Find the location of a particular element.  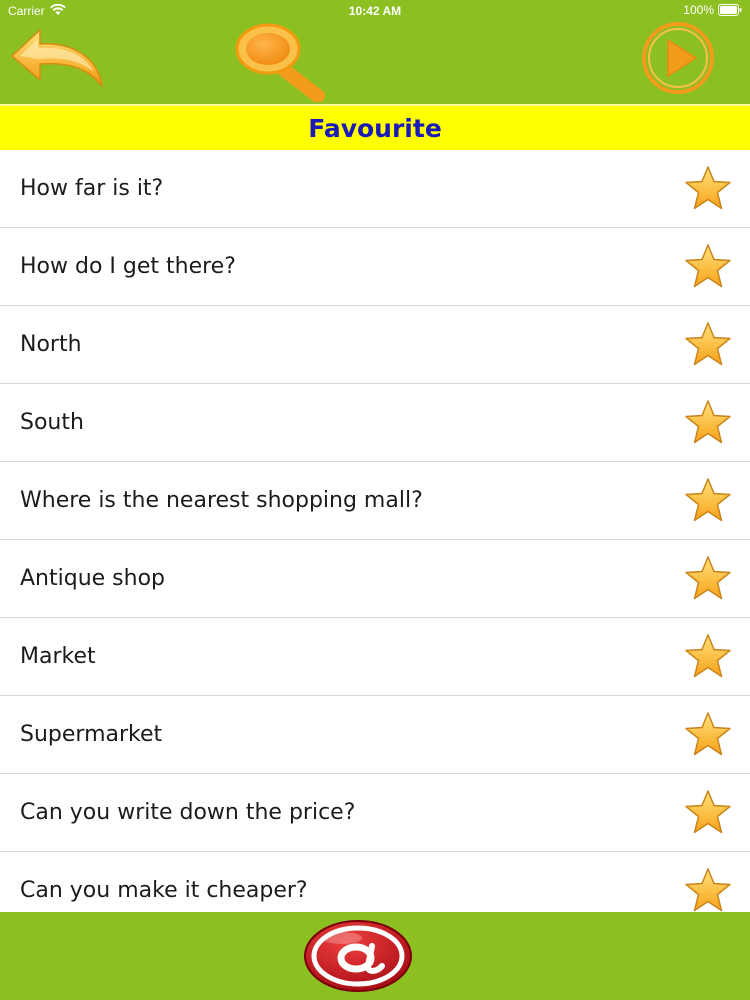

list-item: How do I get there? is located at coordinates (375, 267).